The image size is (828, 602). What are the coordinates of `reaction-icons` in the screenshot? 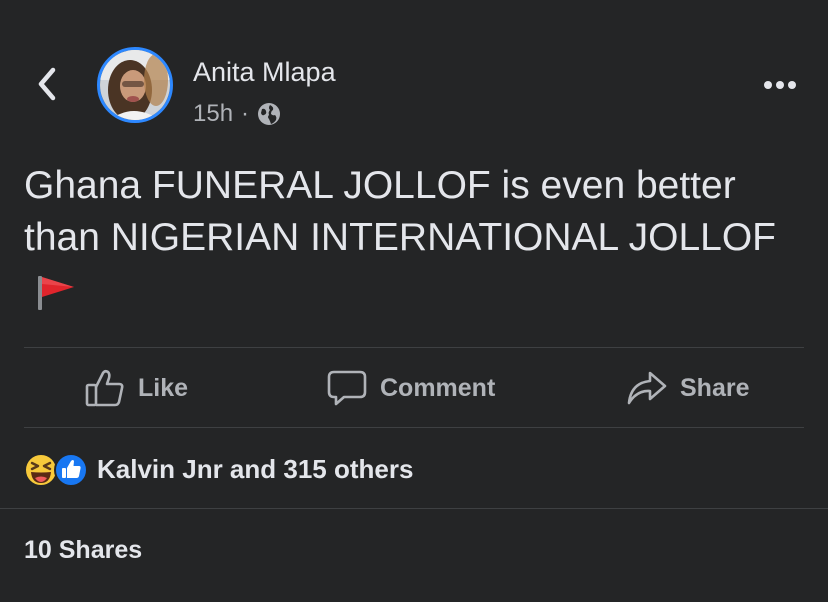 It's located at (57, 469).